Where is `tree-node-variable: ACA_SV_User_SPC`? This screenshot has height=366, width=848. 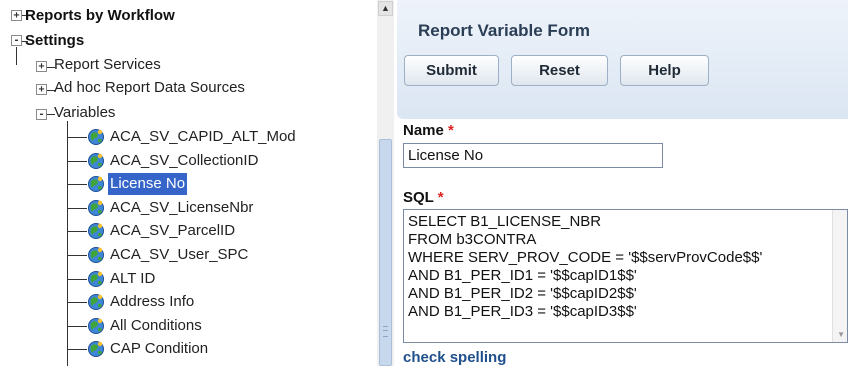 tree-node-variable: ACA_SV_User_SPC is located at coordinates (179, 255).